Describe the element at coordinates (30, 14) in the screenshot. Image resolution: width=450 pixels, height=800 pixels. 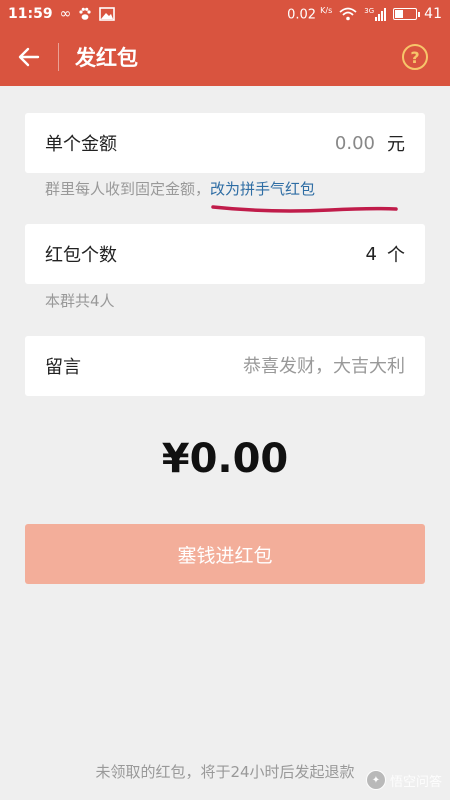
I see `status-time: 11:59` at that location.